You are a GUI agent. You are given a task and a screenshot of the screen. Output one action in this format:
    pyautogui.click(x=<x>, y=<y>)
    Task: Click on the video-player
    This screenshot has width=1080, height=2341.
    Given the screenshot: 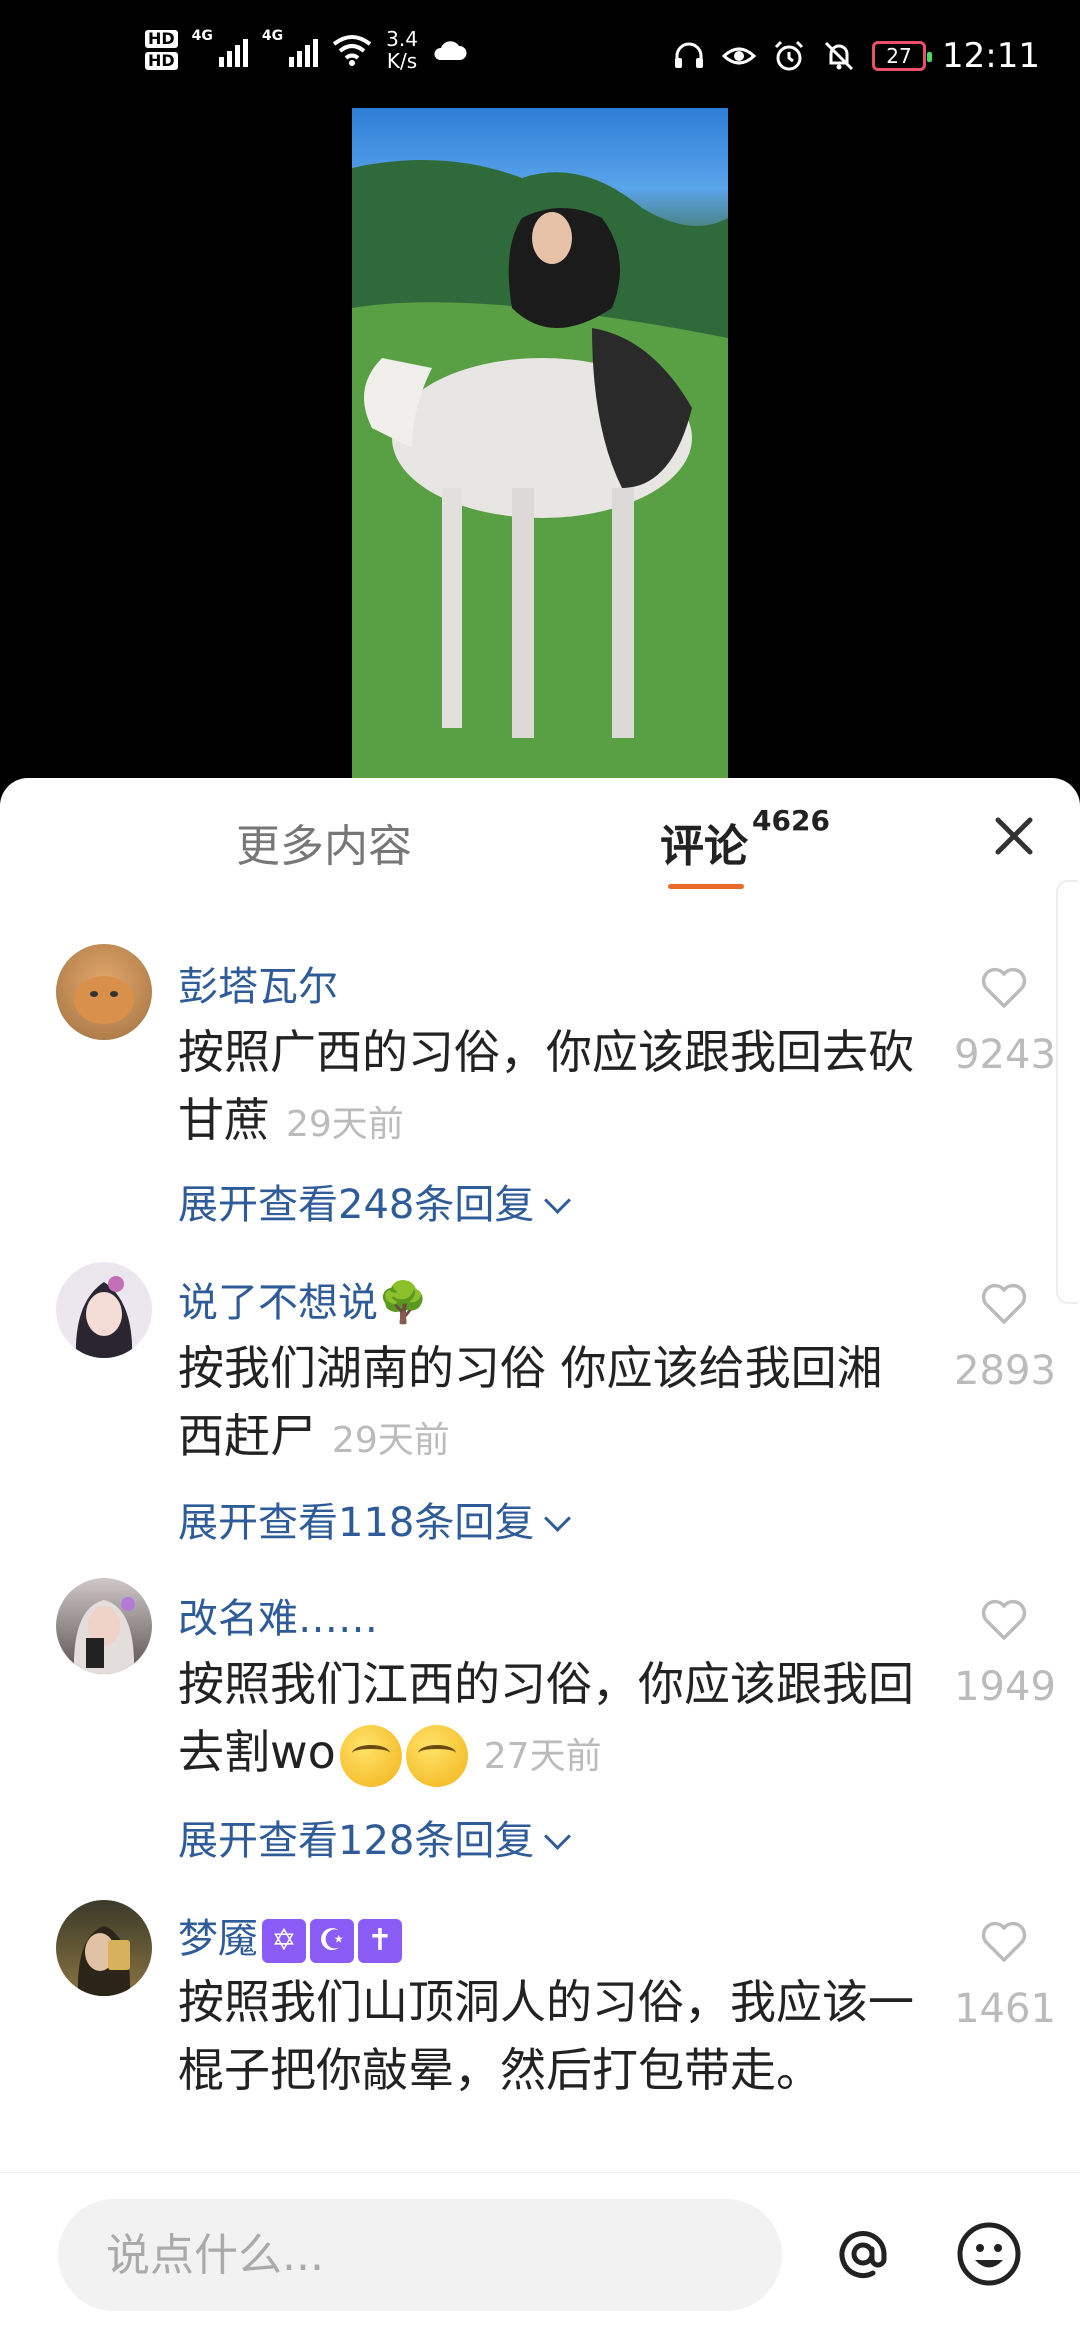 What is the action you would take?
    pyautogui.click(x=540, y=444)
    